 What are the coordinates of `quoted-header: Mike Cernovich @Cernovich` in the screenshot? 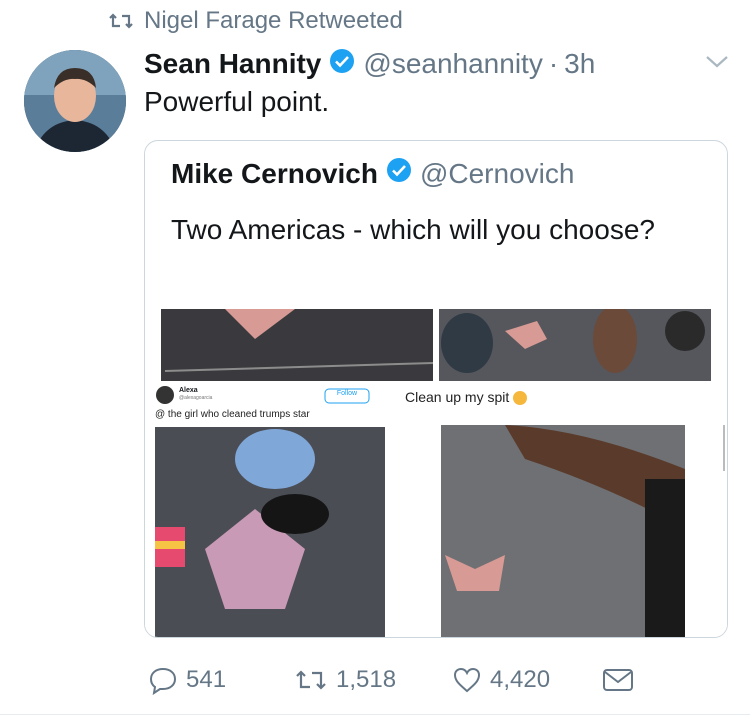 It's located at (372, 173).